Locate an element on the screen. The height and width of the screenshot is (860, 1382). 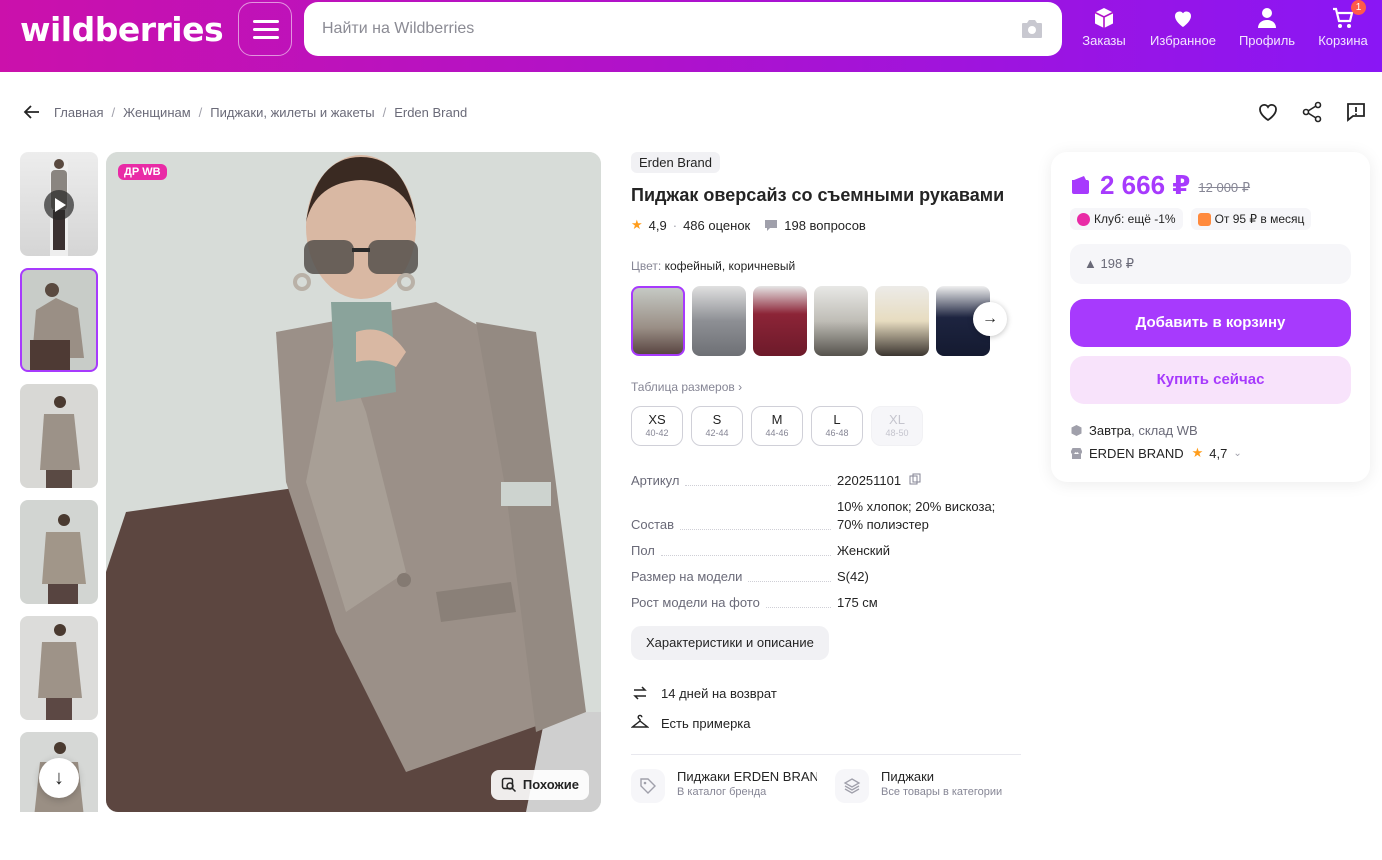
size-option-xl: XL 48-50 is located at coordinates (897, 426).